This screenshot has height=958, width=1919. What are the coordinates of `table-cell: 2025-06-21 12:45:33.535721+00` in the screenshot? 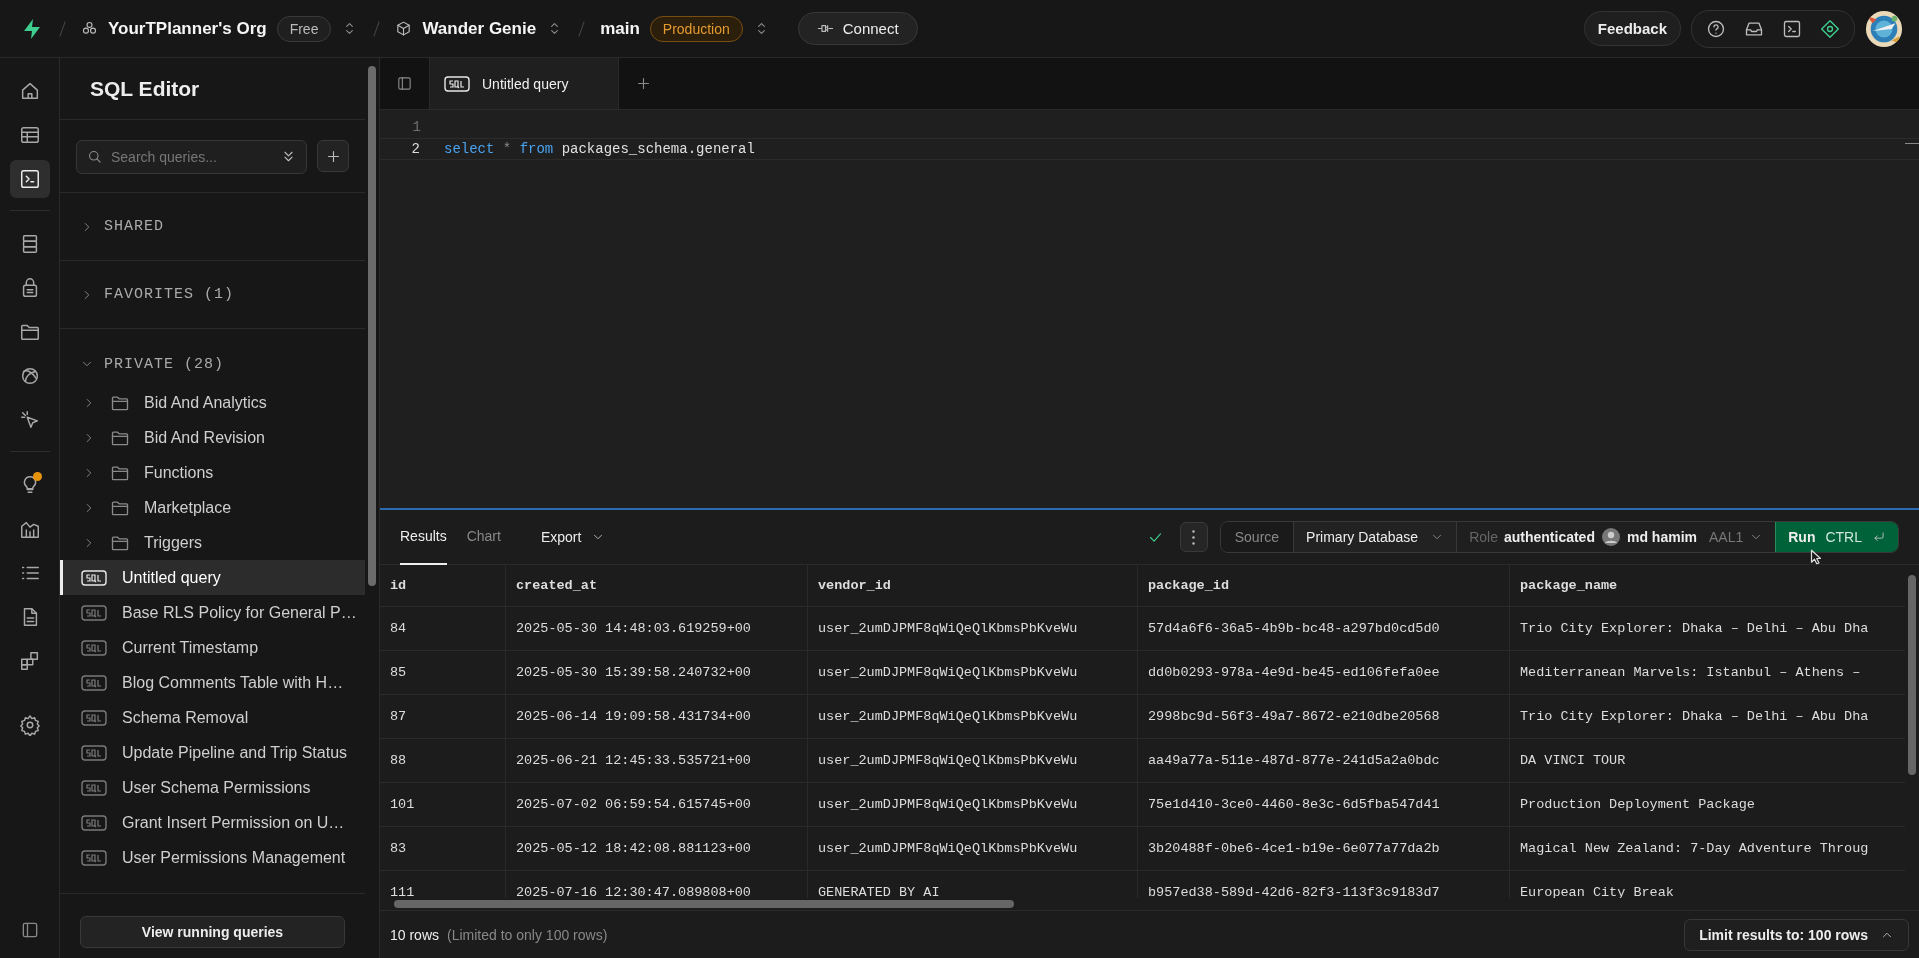 It's located at (657, 760).